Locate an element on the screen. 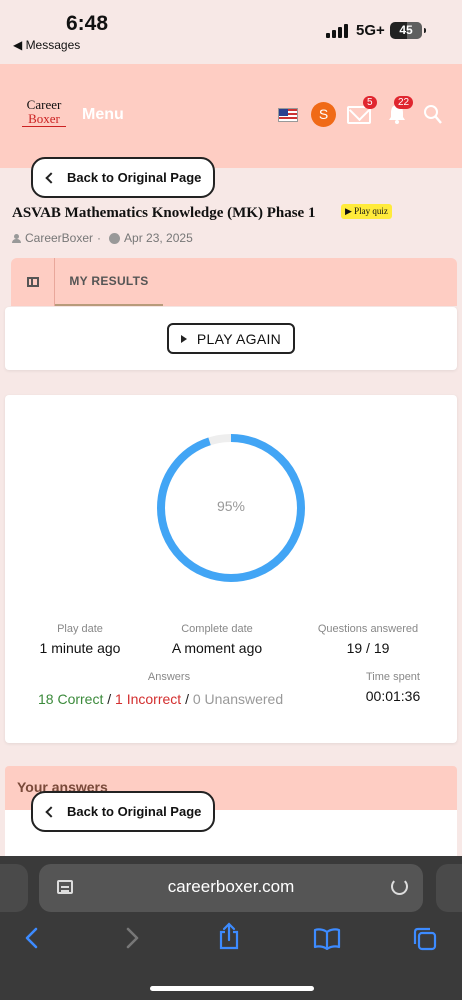  answers-breakdown: 18 Correct / 1 Incorrect / 0 Unanswered is located at coordinates (160, 699).